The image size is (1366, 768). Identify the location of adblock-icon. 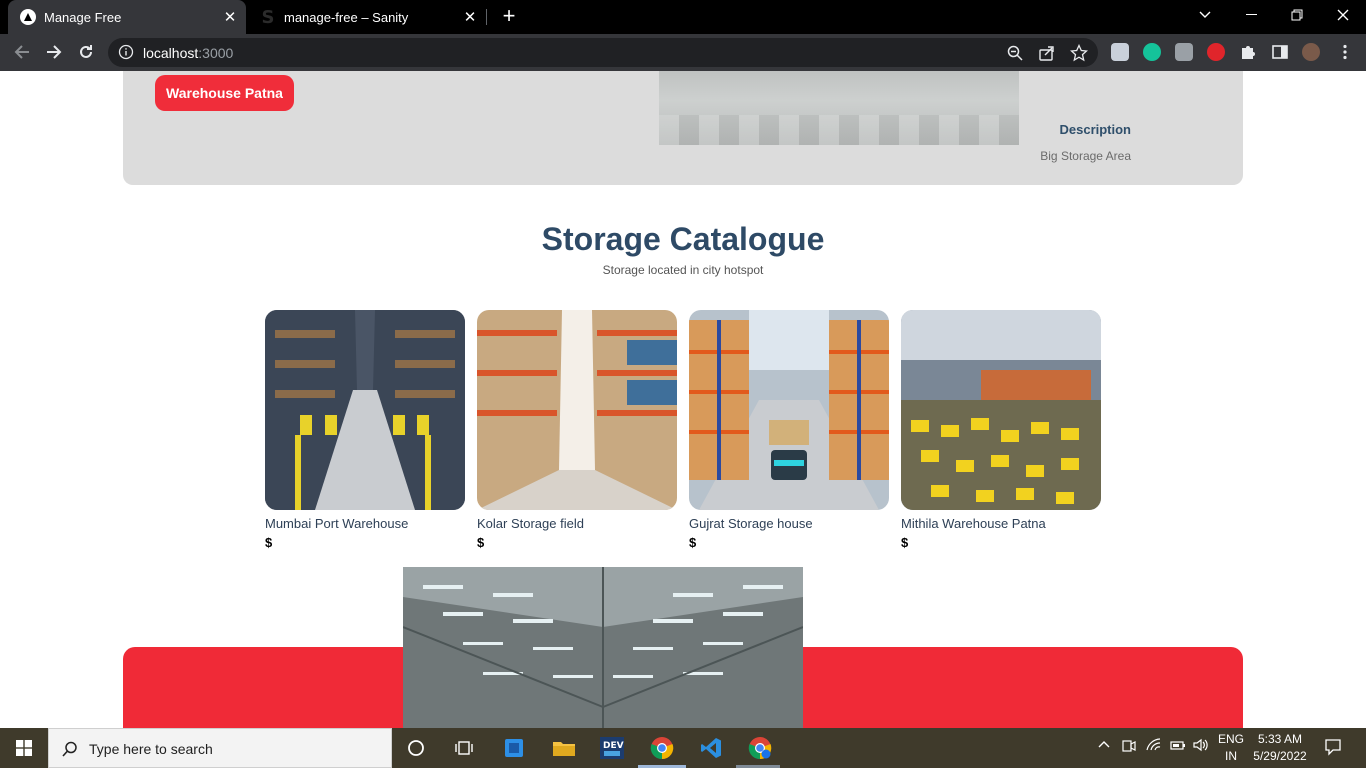
(1216, 52).